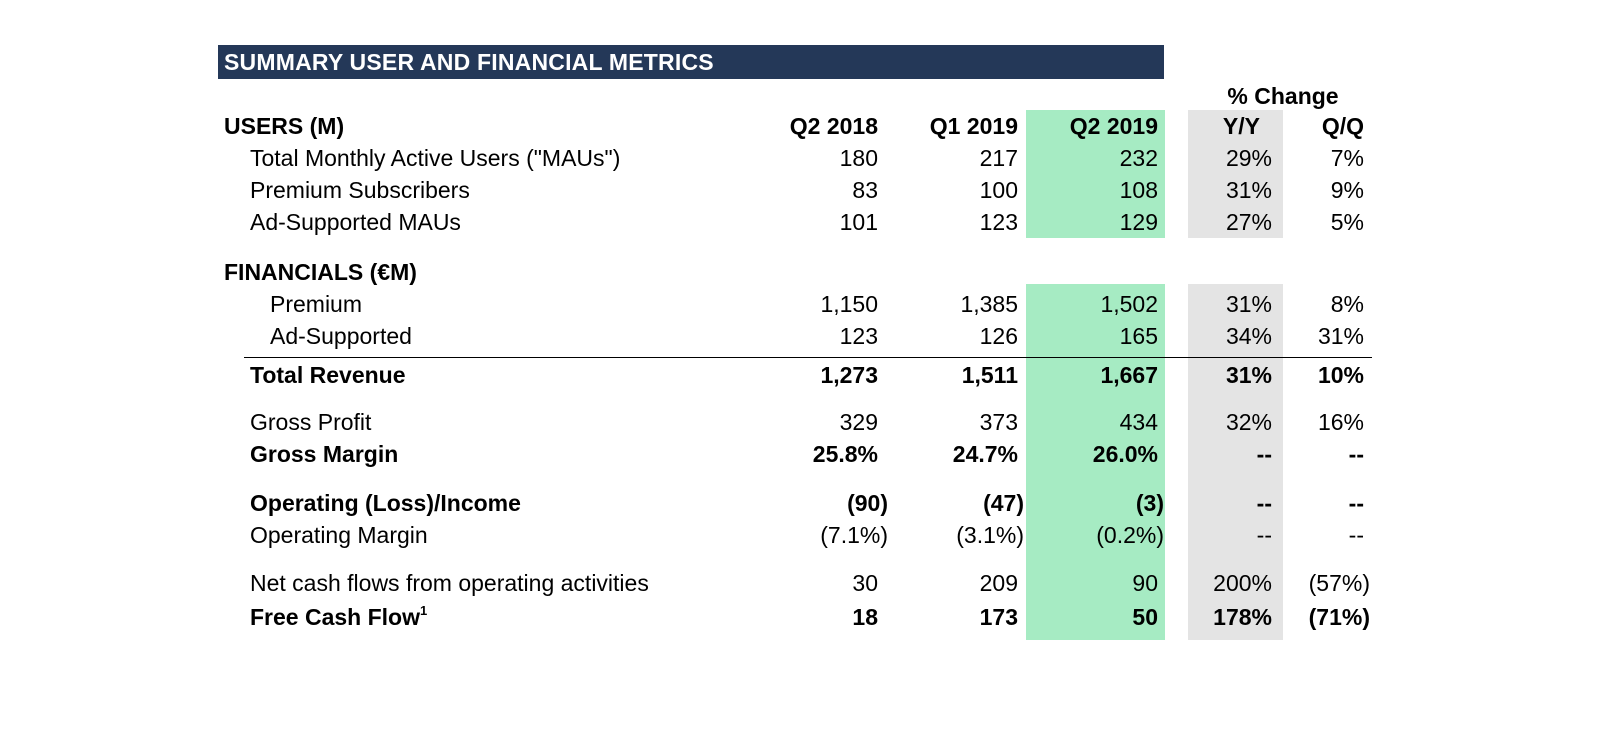  I want to click on row-label: Ad-Supported, so click(341, 336).